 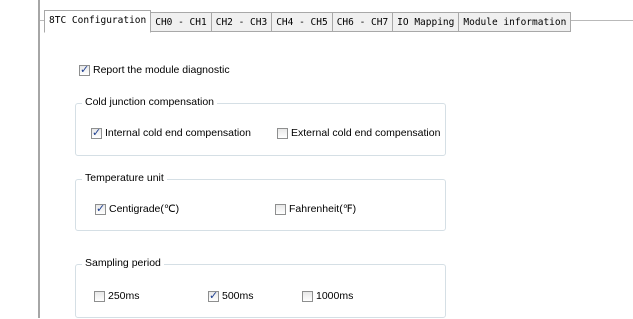 I want to click on tab-ch0-ch1: CH0 - CH1, so click(x=181, y=22).